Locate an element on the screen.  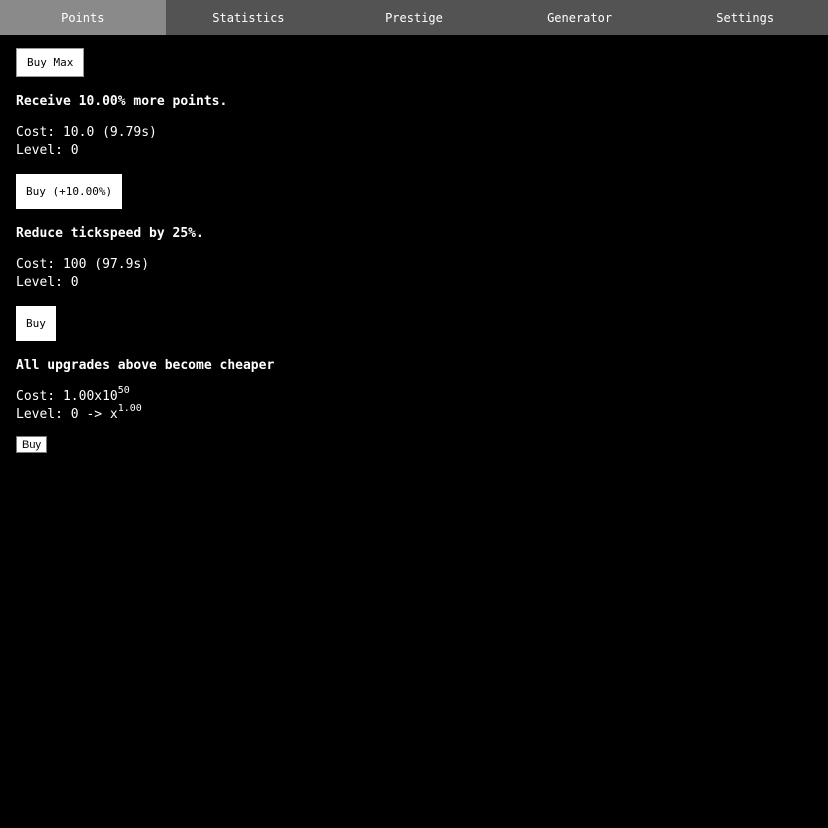
tab-generator: Generator is located at coordinates (580, 17).